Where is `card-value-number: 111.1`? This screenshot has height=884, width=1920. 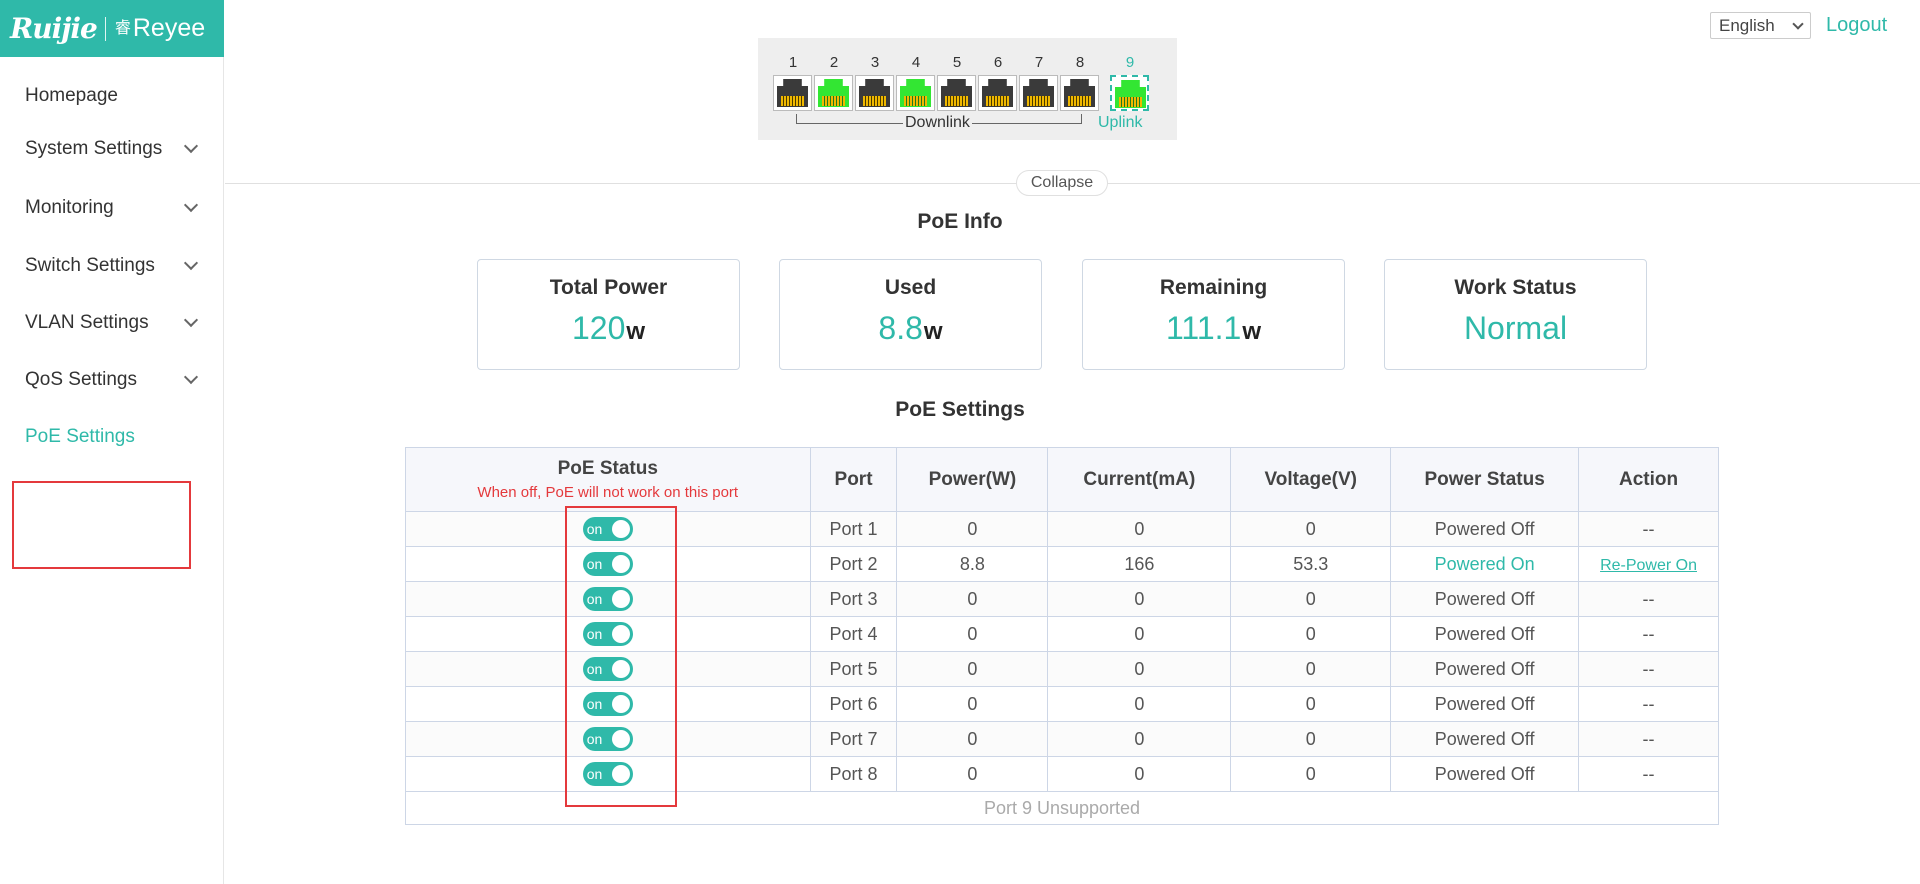
card-value-number: 111.1 is located at coordinates (1204, 328).